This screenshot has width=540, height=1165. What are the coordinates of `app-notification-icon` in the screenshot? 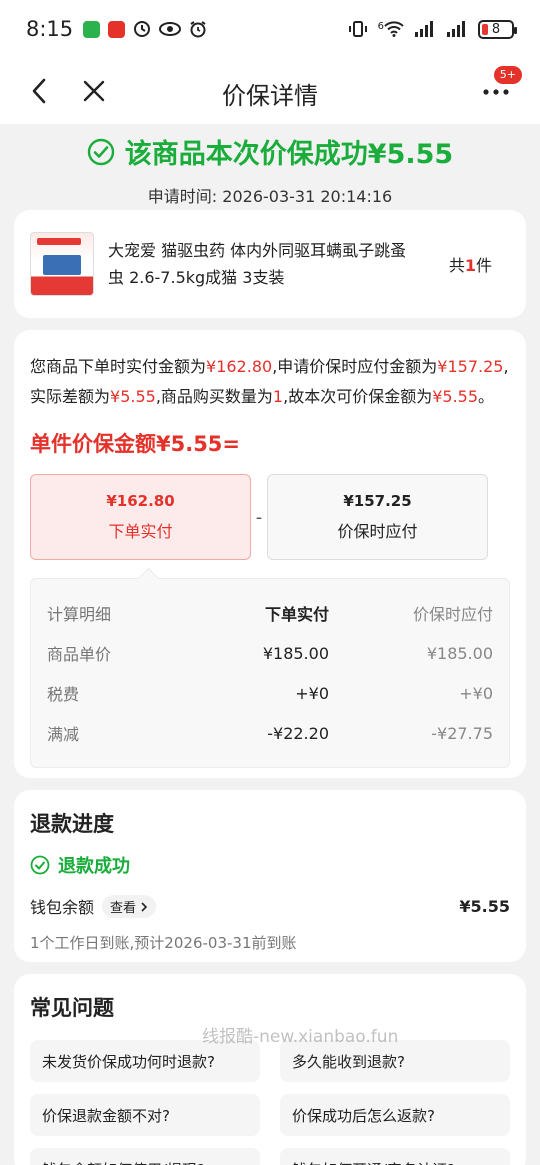 It's located at (117, 29).